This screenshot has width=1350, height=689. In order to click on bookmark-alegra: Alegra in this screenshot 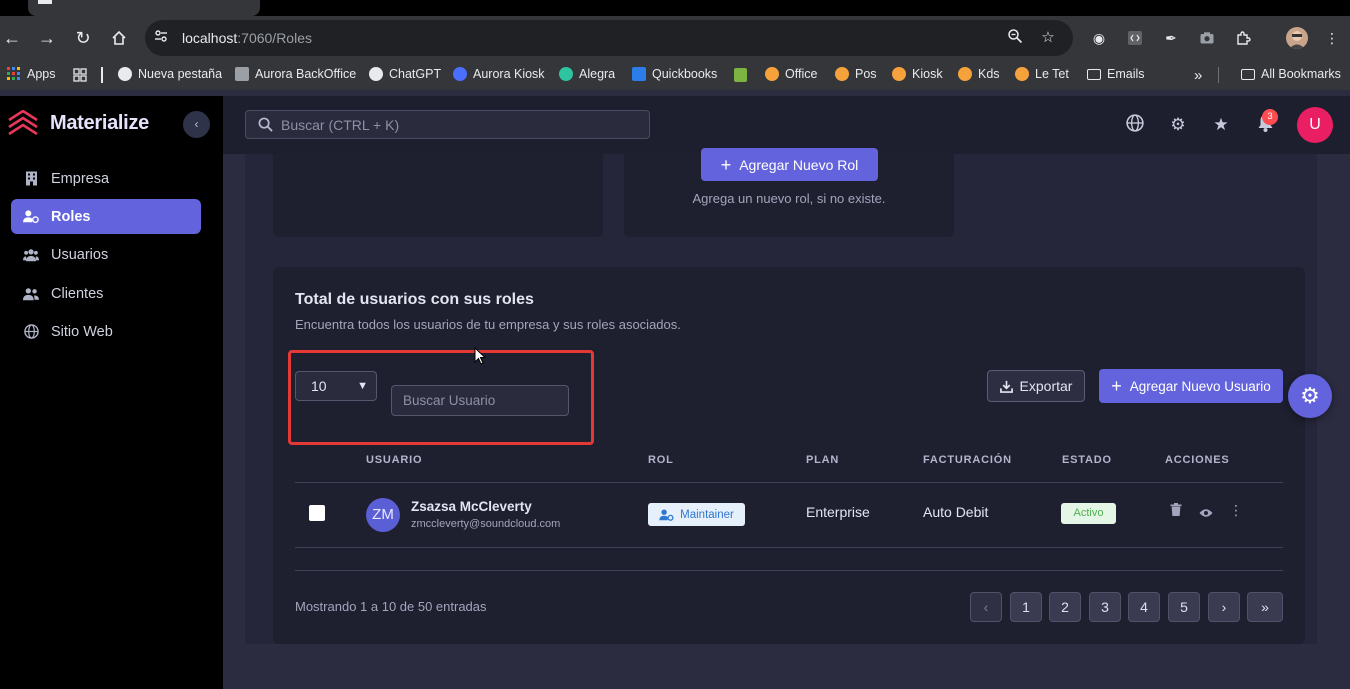, I will do `click(587, 74)`.